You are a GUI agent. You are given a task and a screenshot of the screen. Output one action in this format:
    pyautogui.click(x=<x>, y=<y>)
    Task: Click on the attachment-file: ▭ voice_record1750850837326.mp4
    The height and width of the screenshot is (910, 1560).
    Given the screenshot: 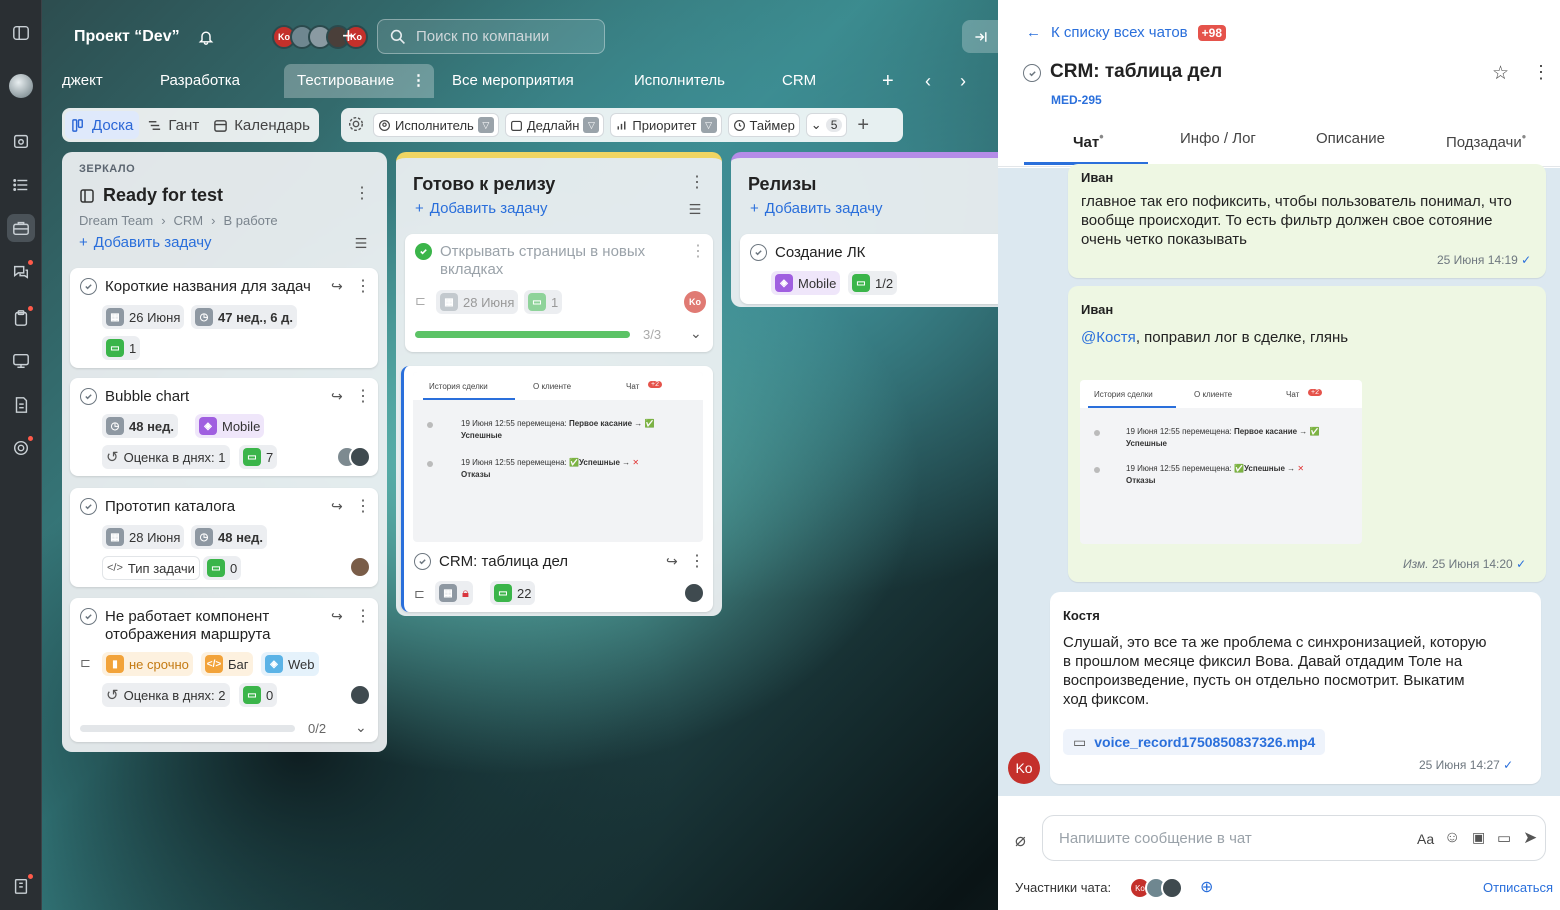 What is the action you would take?
    pyautogui.click(x=1194, y=742)
    